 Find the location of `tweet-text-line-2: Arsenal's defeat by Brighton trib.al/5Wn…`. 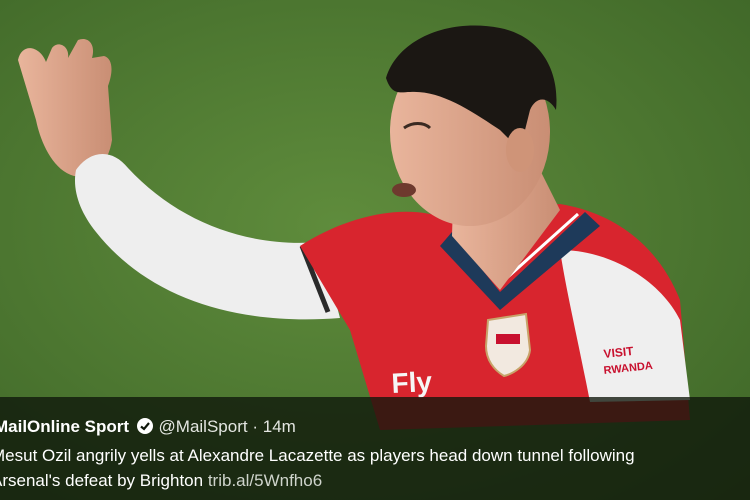

tweet-text-line-2: Arsenal's defeat by Brighton trib.al/5Wn… is located at coordinates (375, 480).